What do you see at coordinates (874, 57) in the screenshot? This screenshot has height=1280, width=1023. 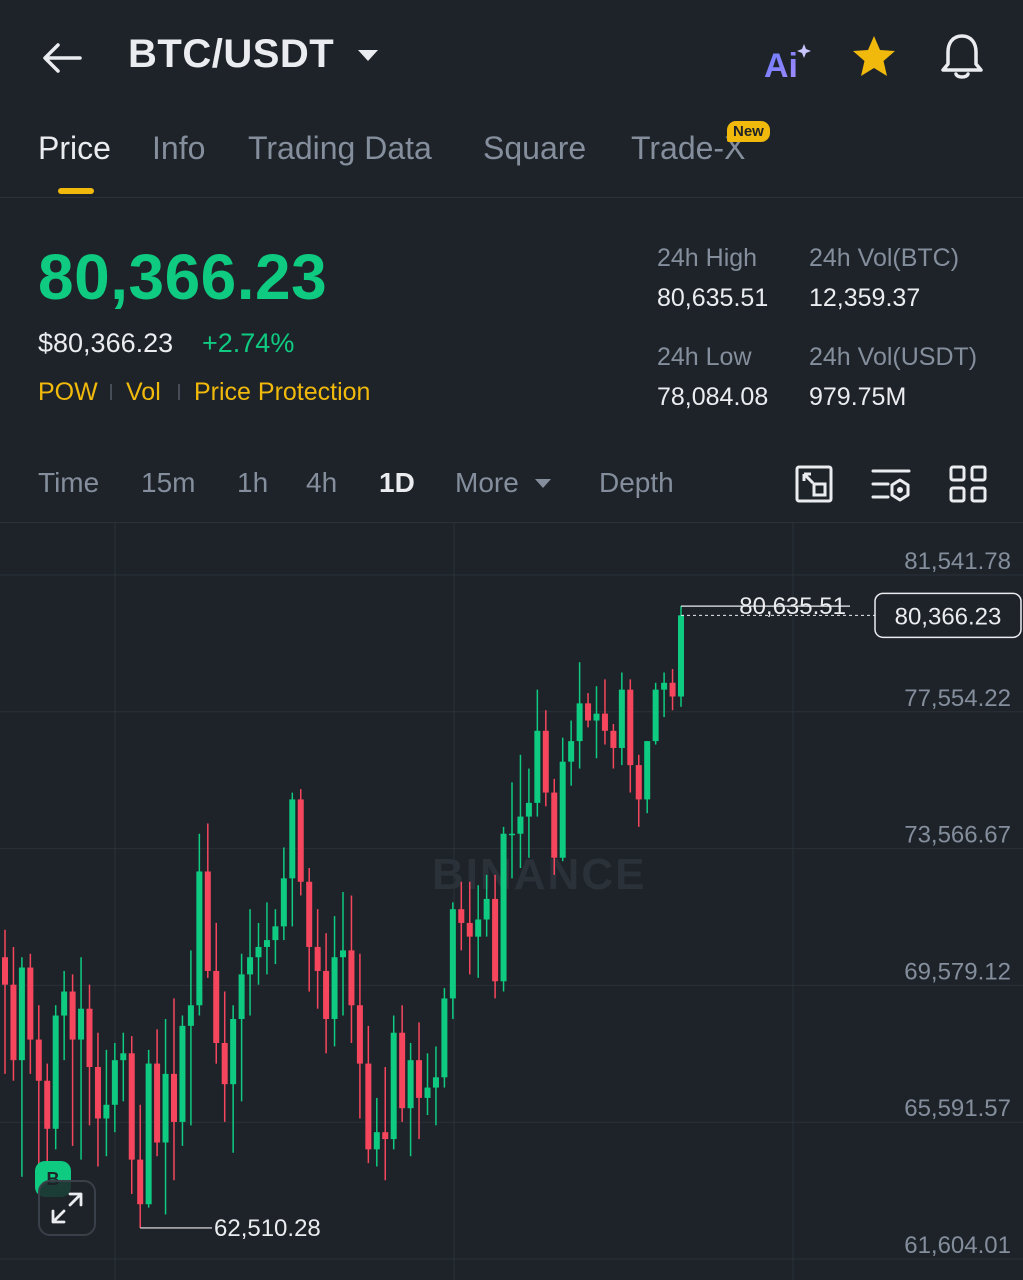 I see `star-icon` at bounding box center [874, 57].